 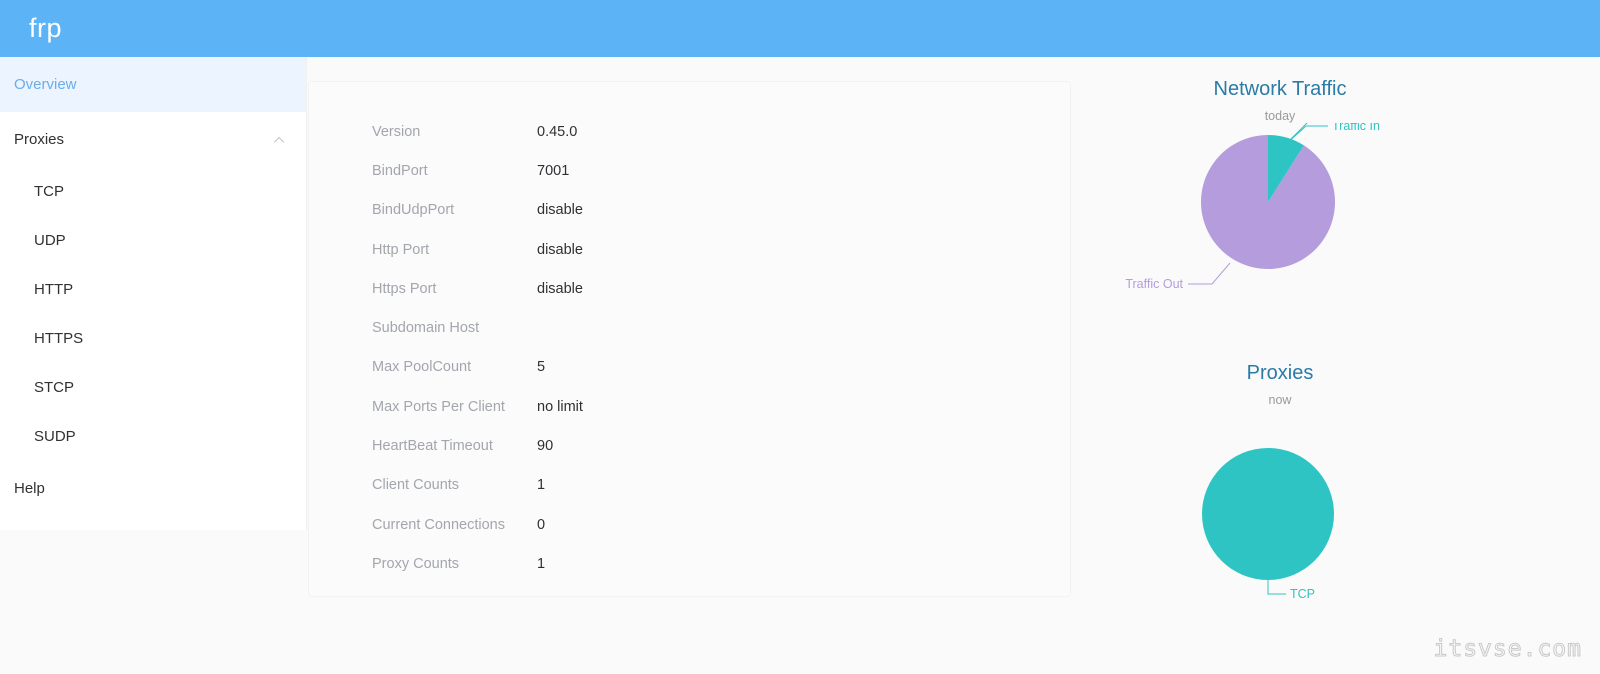 What do you see at coordinates (689, 524) in the screenshot?
I see `info-row-current-connections: Current Connections 0` at bounding box center [689, 524].